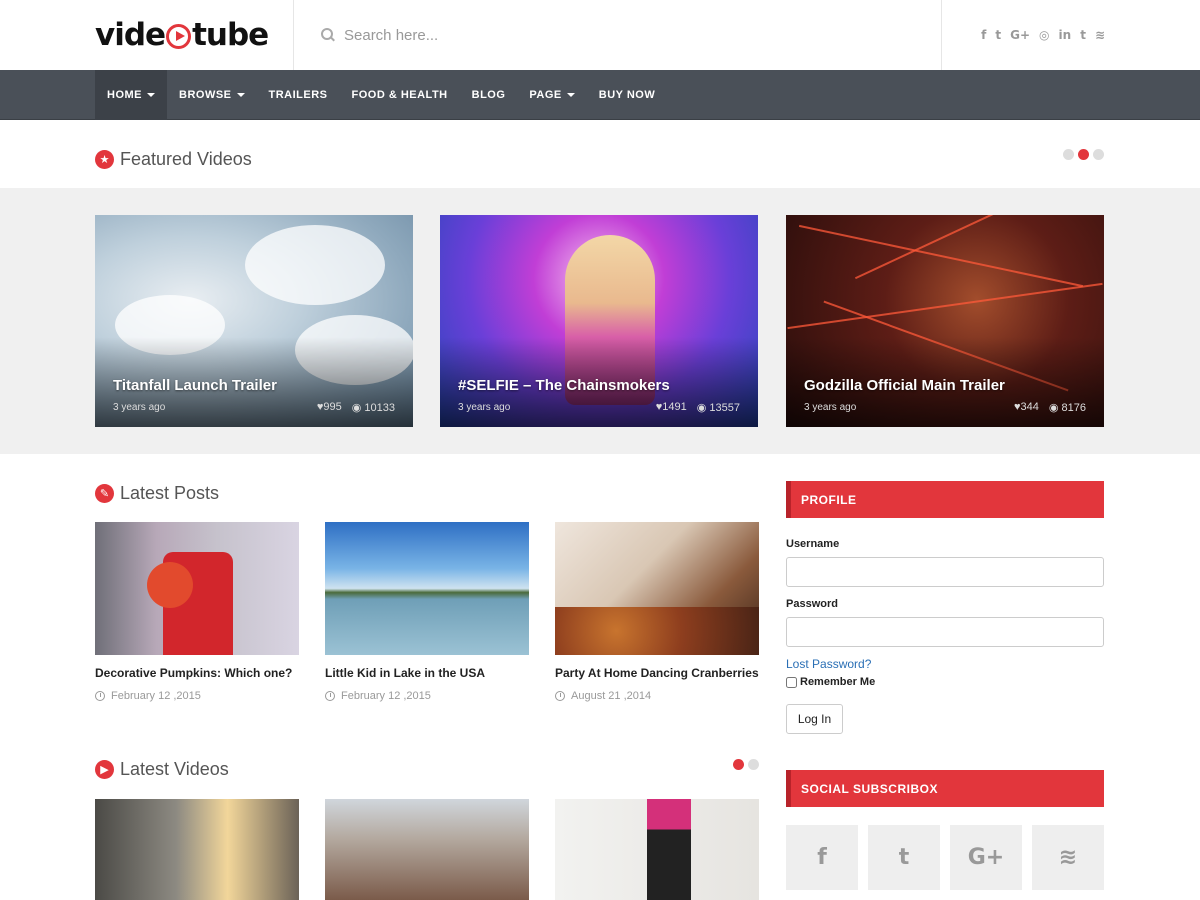 This screenshot has height=900, width=1200. I want to click on video-title: Titanfall Launch Trailer, so click(195, 385).